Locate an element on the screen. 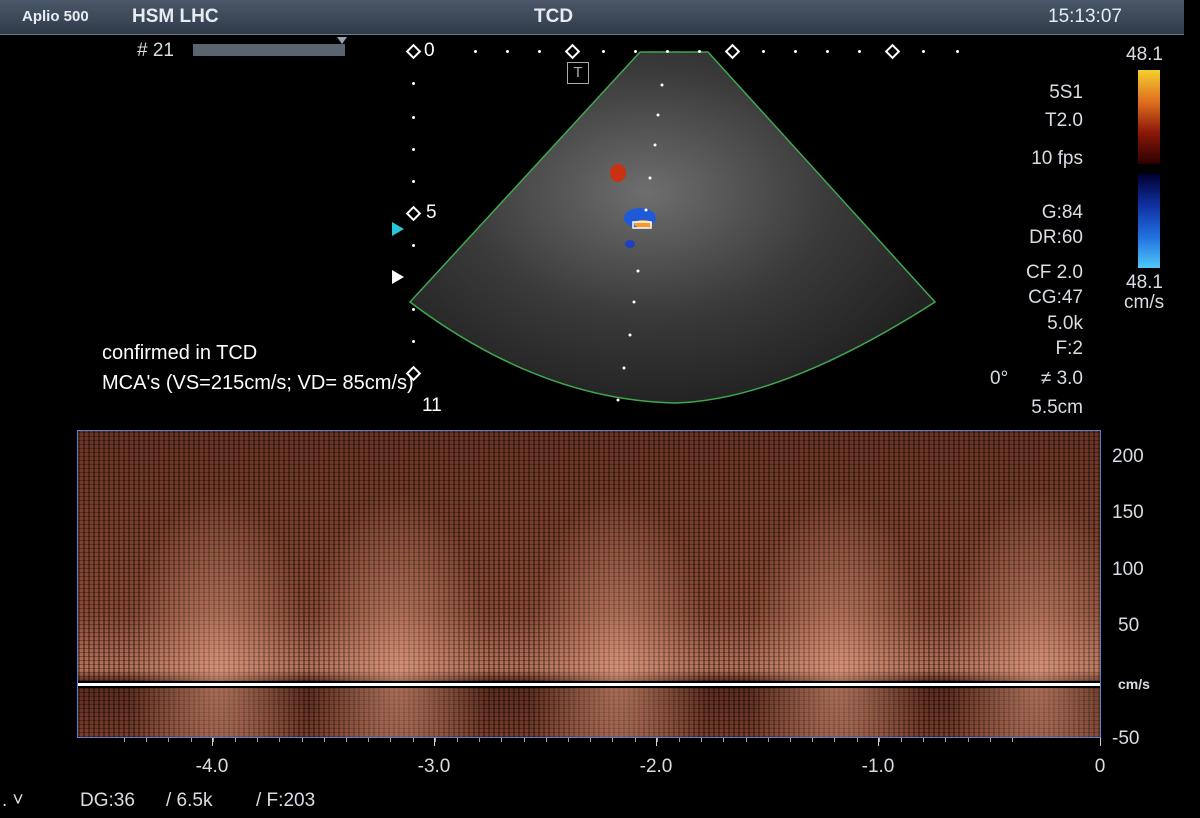 Image resolution: width=1200 pixels, height=818 pixels. clock: 15:13:07 is located at coordinates (1085, 16).